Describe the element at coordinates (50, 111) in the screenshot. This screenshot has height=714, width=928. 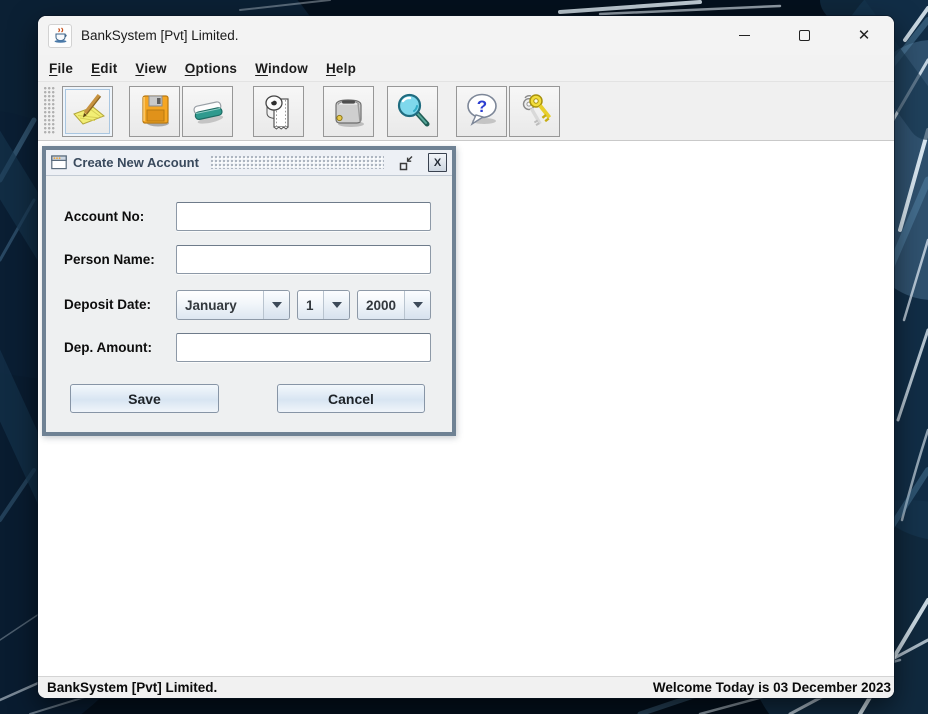
I see `toolbar-drag-handle` at that location.